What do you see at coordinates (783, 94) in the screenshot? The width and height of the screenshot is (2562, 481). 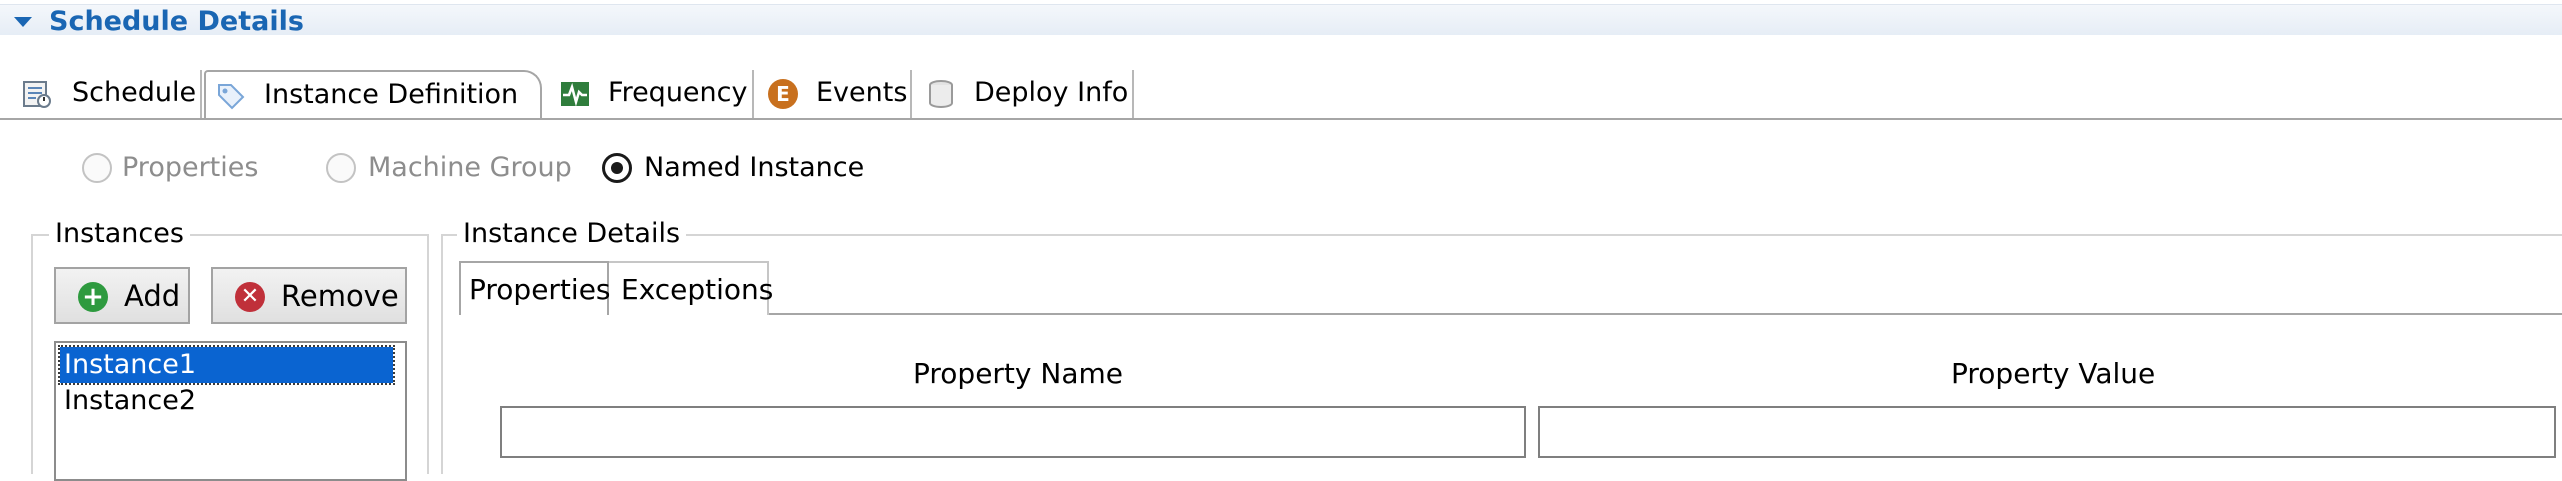 I see `events-icon: E` at bounding box center [783, 94].